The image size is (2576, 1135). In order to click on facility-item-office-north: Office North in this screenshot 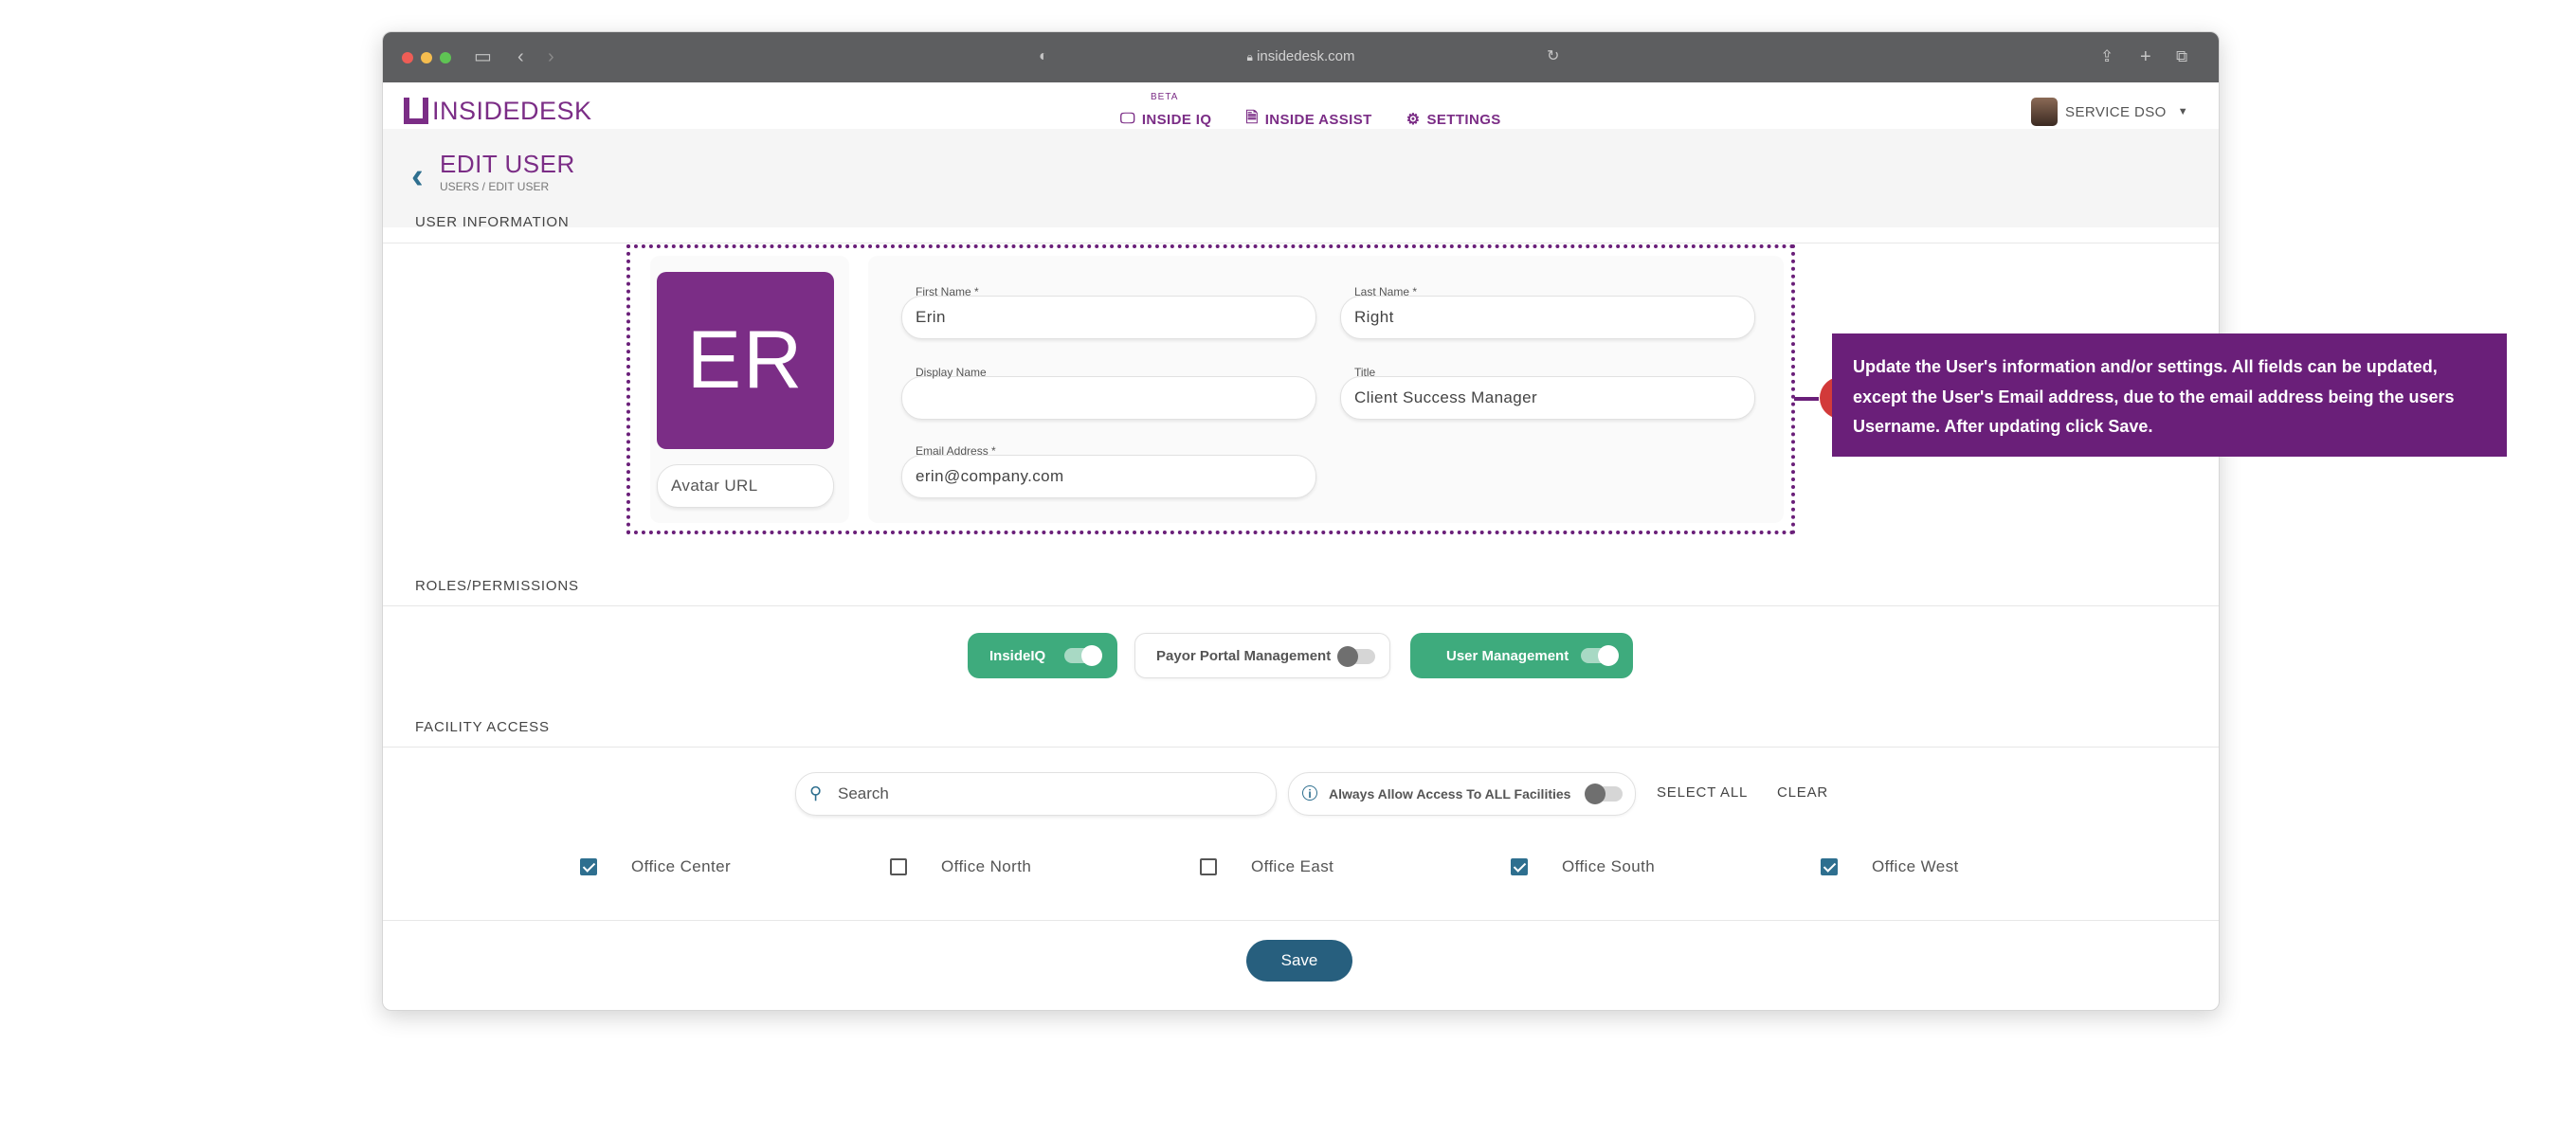, I will do `click(960, 866)`.